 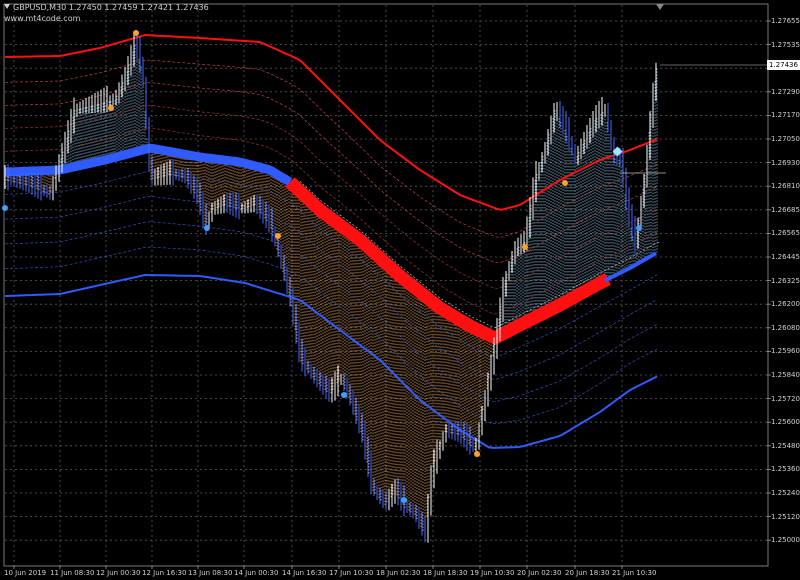 I want to click on price-tick-label: 1.25120, so click(x=785, y=516).